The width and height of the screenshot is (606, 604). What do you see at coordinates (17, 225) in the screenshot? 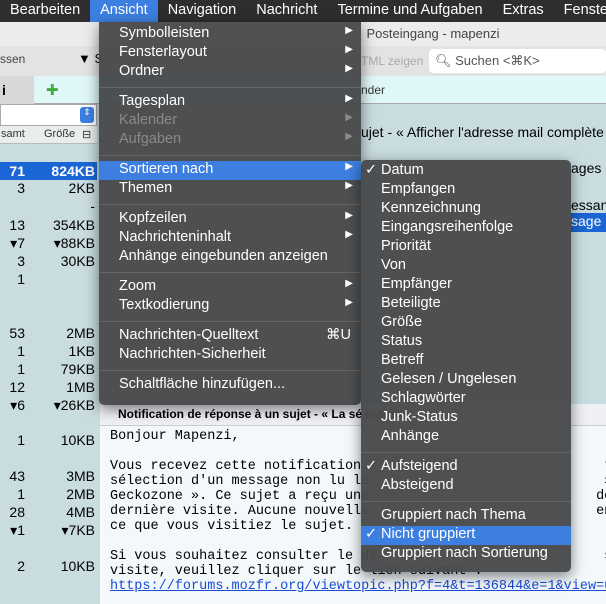
I see `folder-count: 13` at bounding box center [17, 225].